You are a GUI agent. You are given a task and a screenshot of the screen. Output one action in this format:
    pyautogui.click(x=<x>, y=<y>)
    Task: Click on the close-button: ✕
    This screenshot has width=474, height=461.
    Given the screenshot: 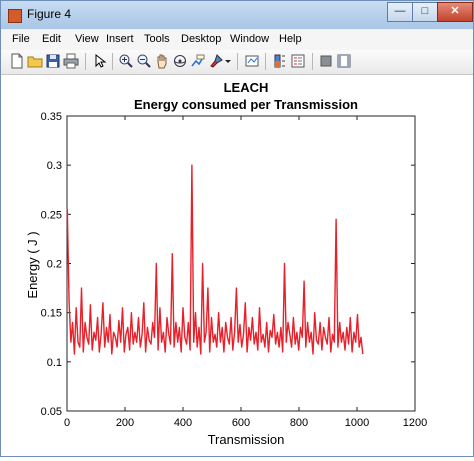 What is the action you would take?
    pyautogui.click(x=455, y=12)
    